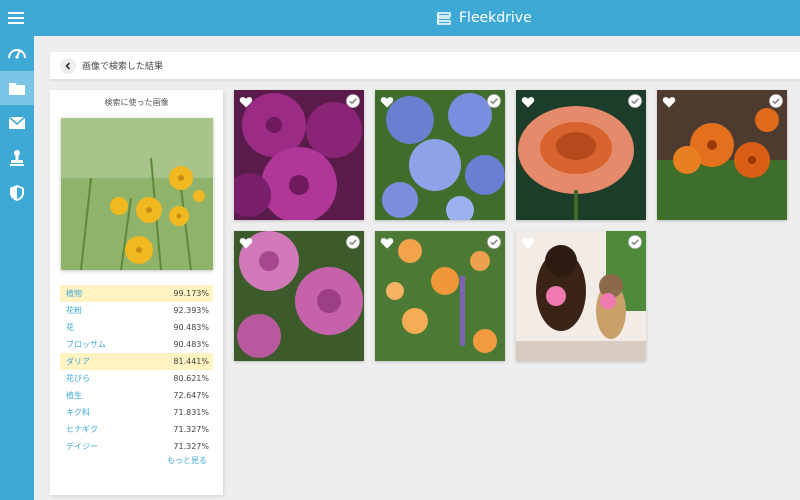  I want to click on dashboard-icon, so click(17, 54).